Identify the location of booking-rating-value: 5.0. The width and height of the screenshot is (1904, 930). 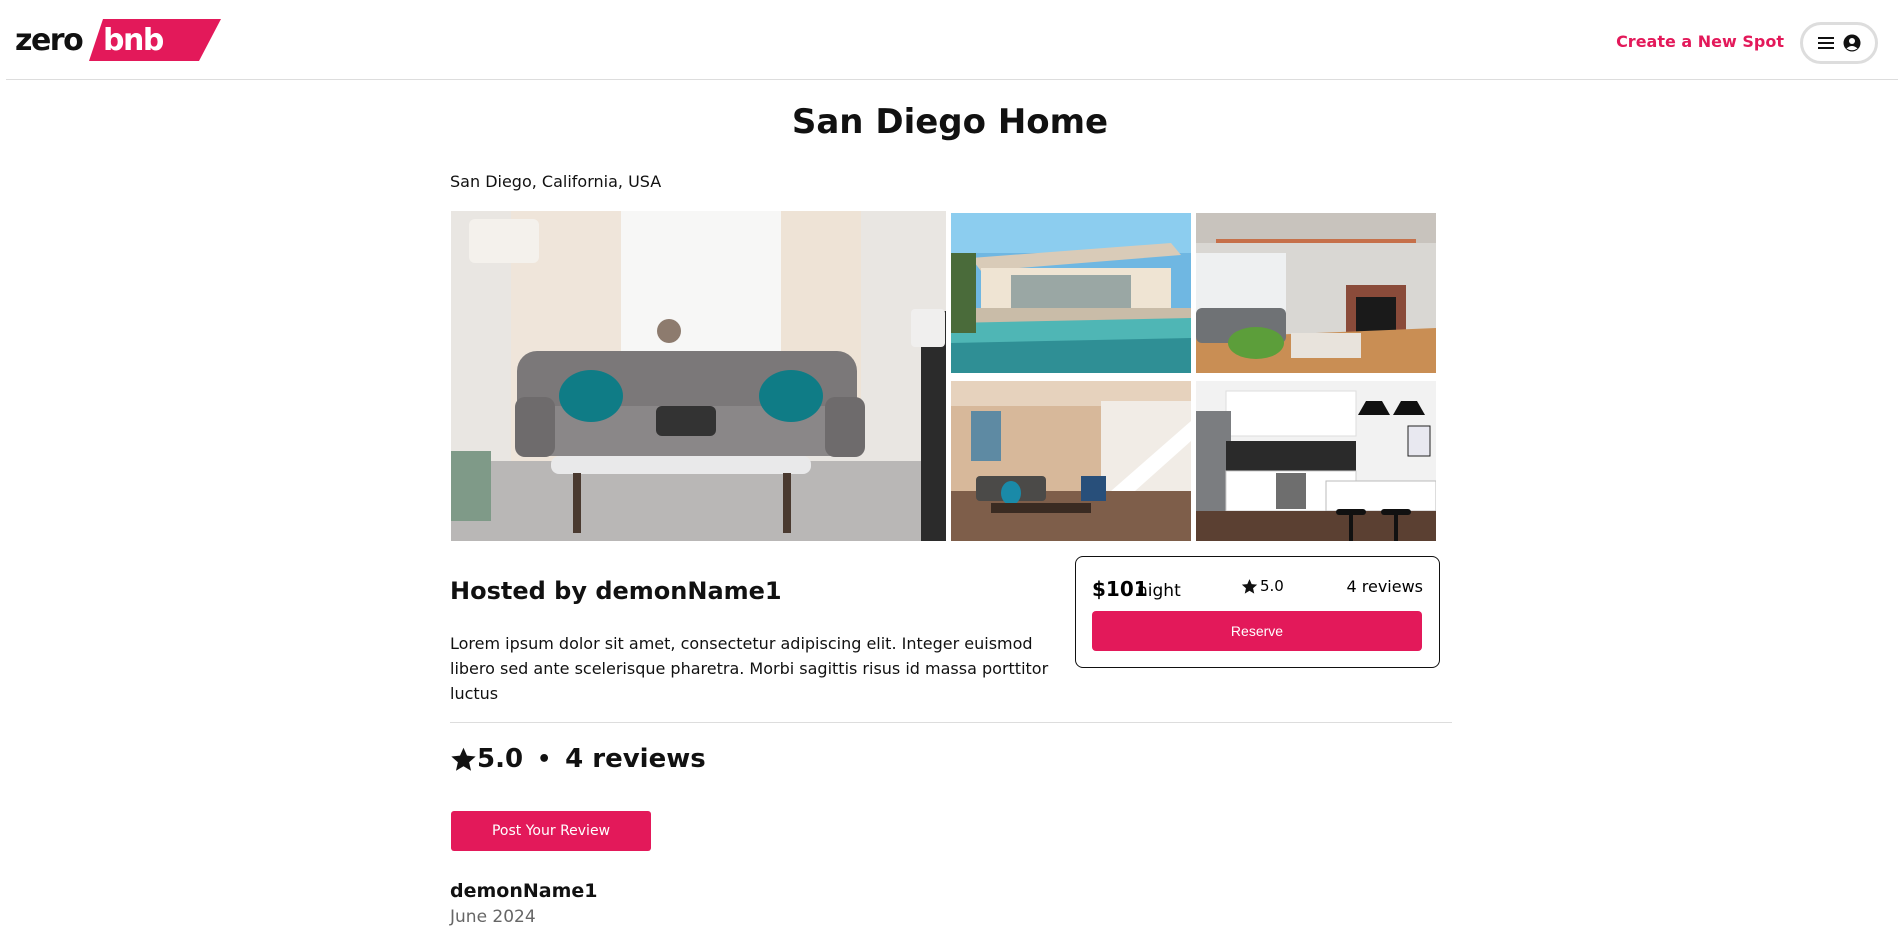
(1272, 586).